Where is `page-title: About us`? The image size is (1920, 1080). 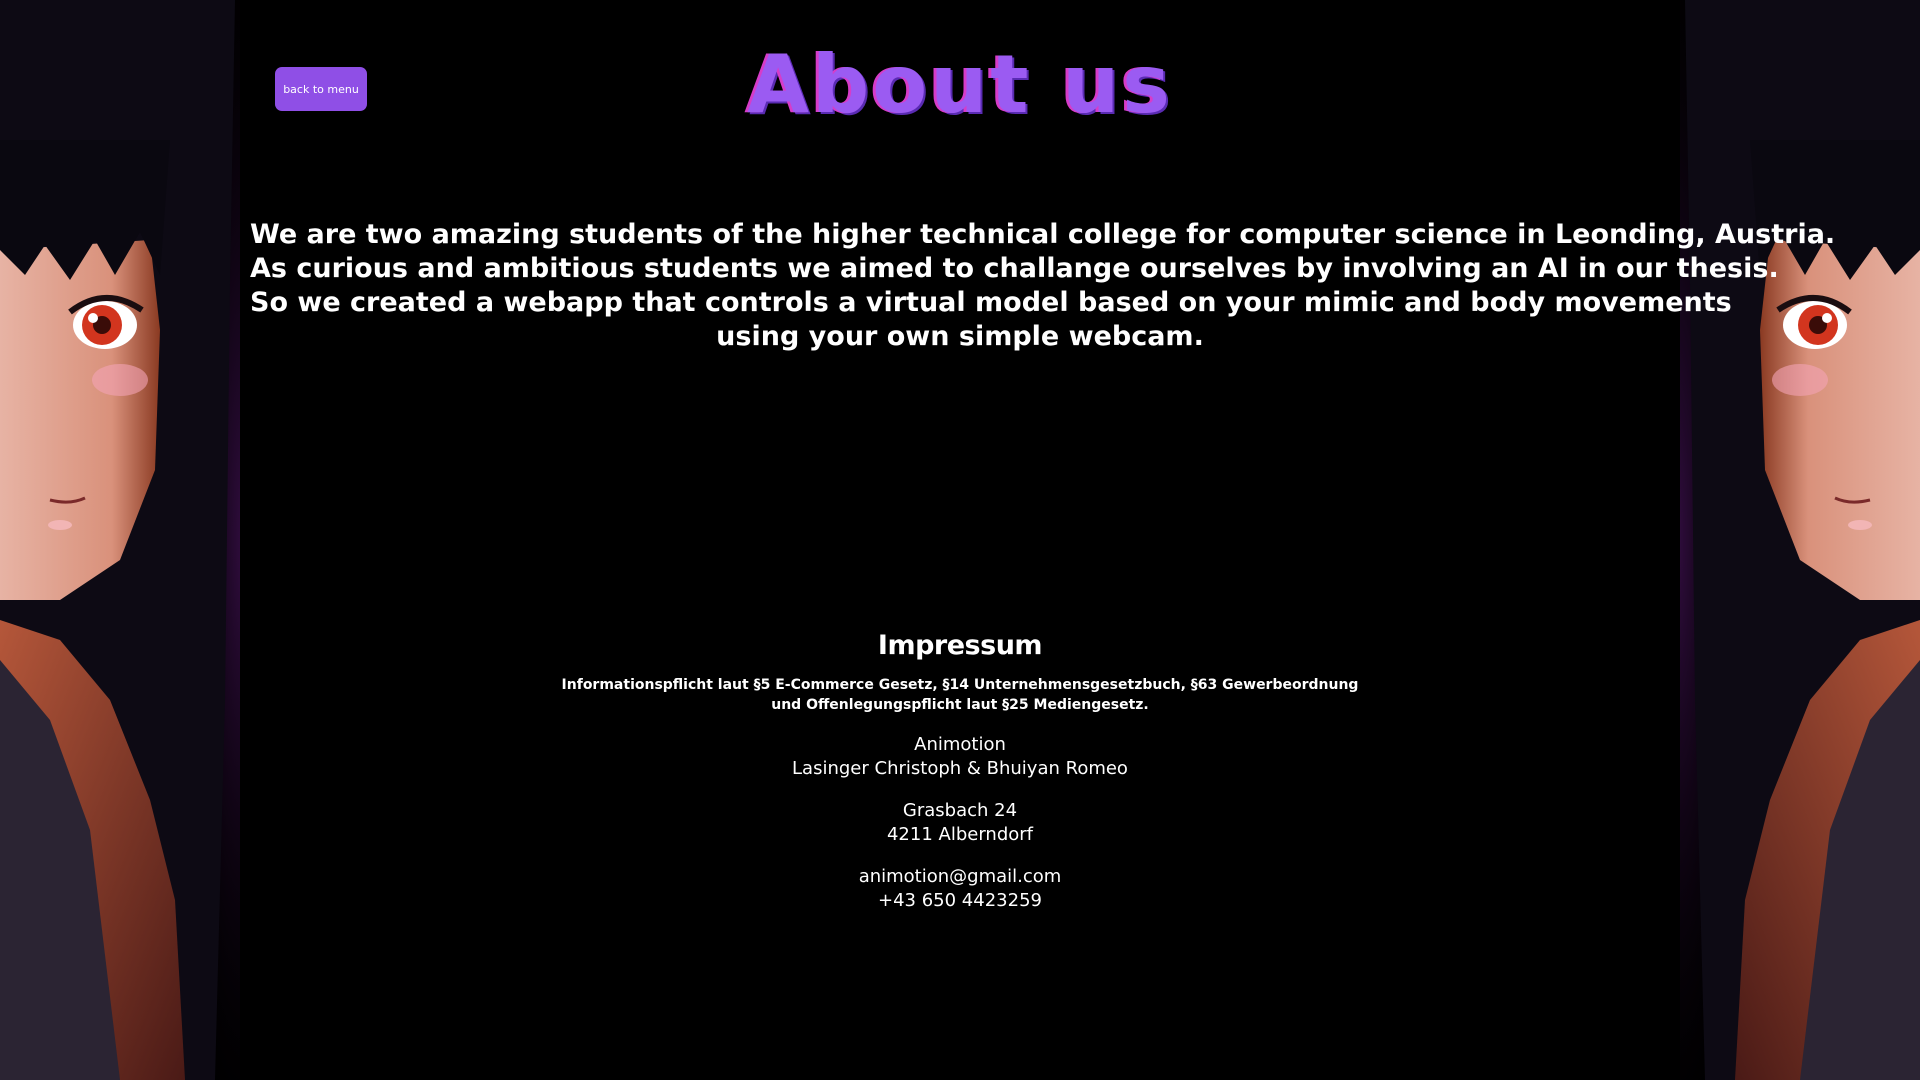 page-title: About us is located at coordinates (960, 84).